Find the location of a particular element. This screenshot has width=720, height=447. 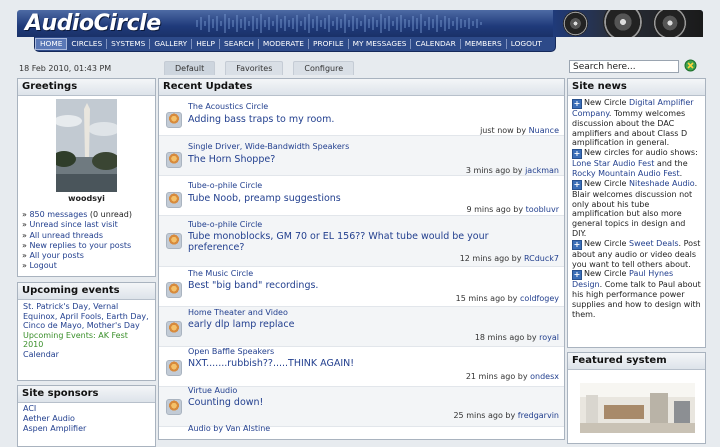

update-meta: 9 mins ago by toobluvr is located at coordinates (512, 209).